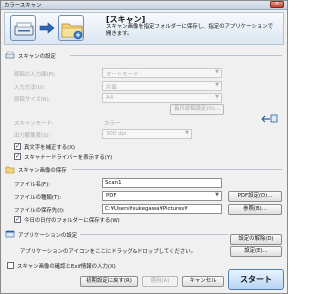 The height and width of the screenshot is (294, 320). Describe the element at coordinates (162, 86) in the screenshot. I see `input-method-select: 片面 ▼` at that location.